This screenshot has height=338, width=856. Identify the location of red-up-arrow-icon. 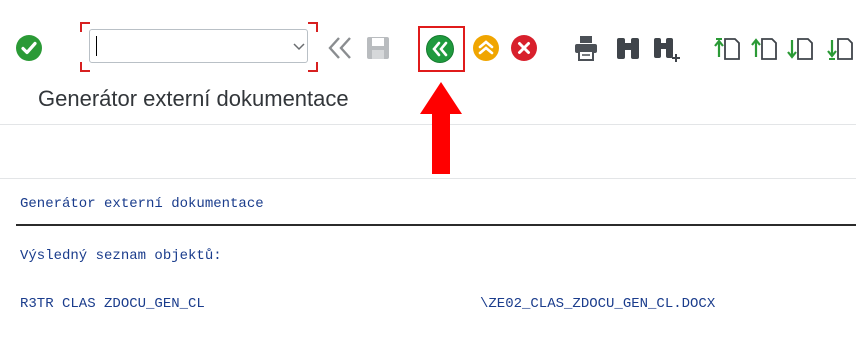
(441, 130).